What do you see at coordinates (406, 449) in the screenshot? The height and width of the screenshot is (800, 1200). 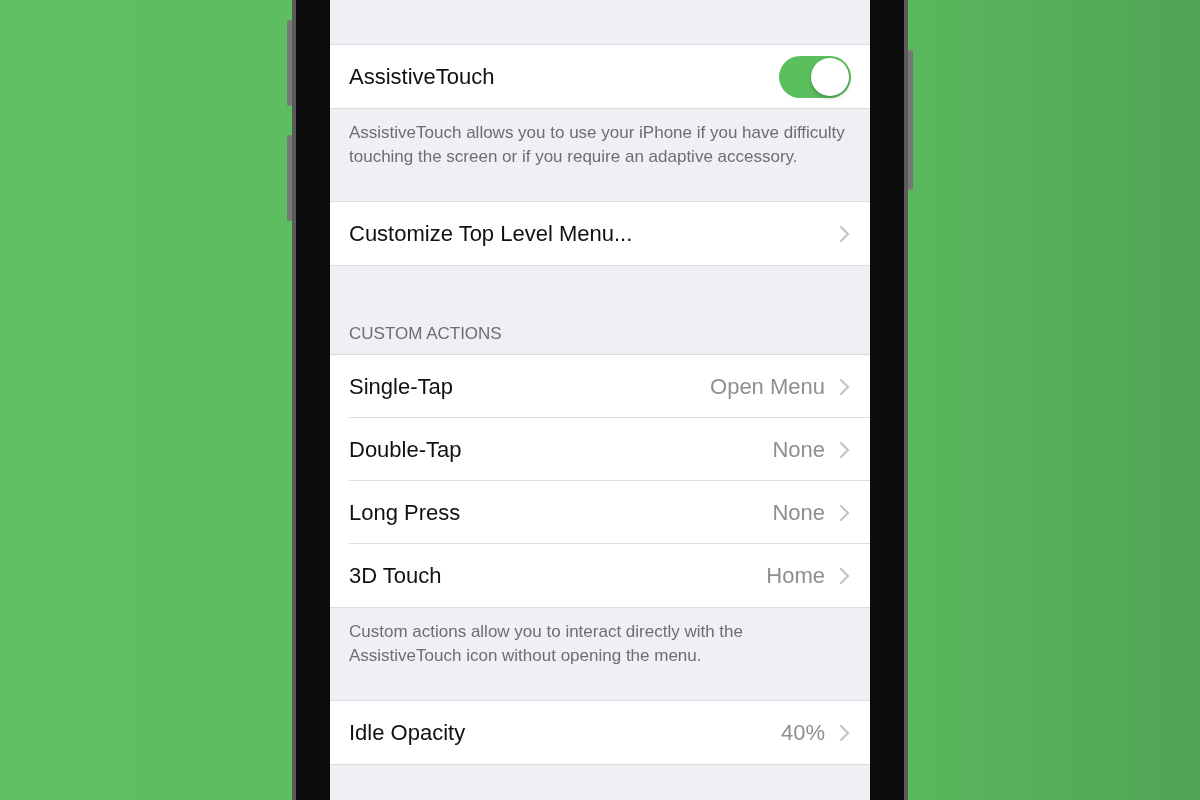 I see `row-label: Double-Tap` at bounding box center [406, 449].